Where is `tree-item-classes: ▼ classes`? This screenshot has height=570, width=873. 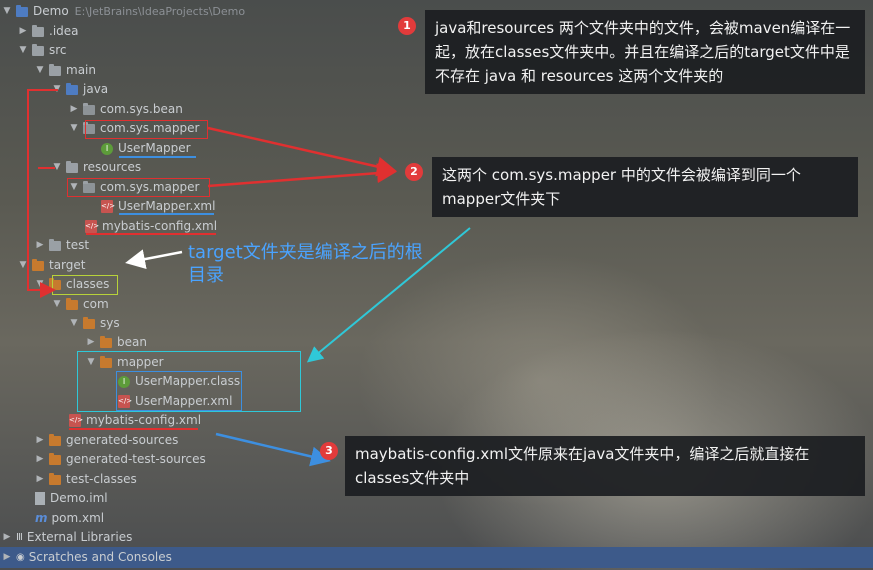
tree-item-classes: ▼ classes is located at coordinates (72, 284).